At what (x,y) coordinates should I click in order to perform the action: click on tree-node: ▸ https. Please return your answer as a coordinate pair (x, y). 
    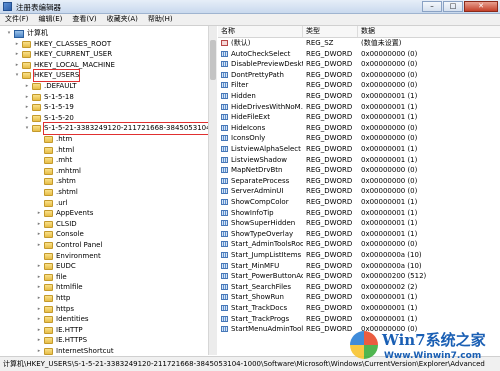
    Looking at the image, I should click on (55, 309).